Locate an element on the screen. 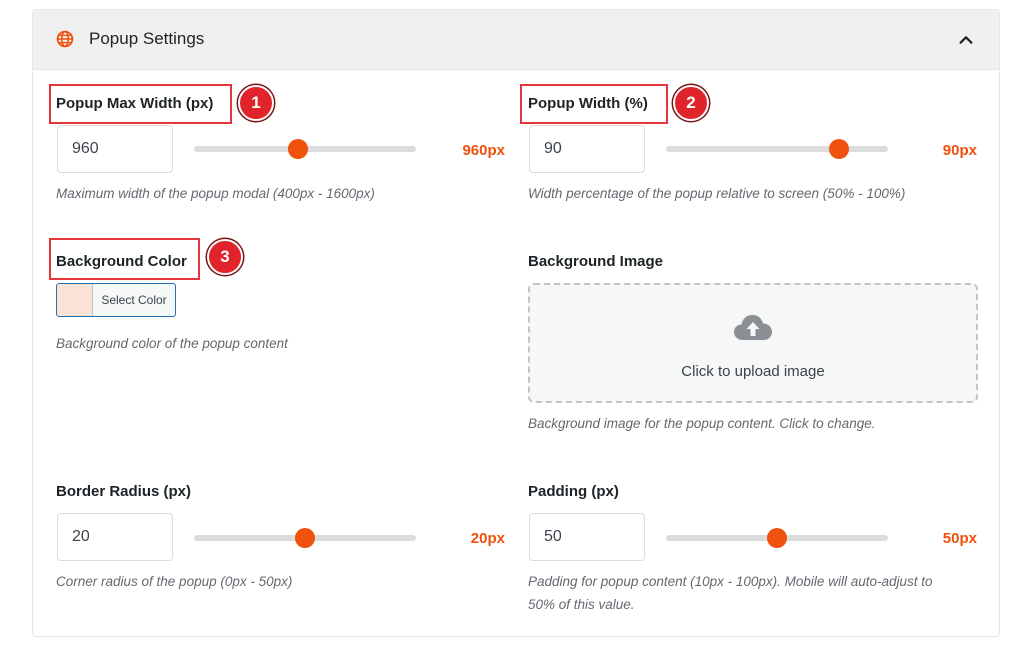 Image resolution: width=1024 pixels, height=648 pixels. width-pct-input: 90 is located at coordinates (587, 149).